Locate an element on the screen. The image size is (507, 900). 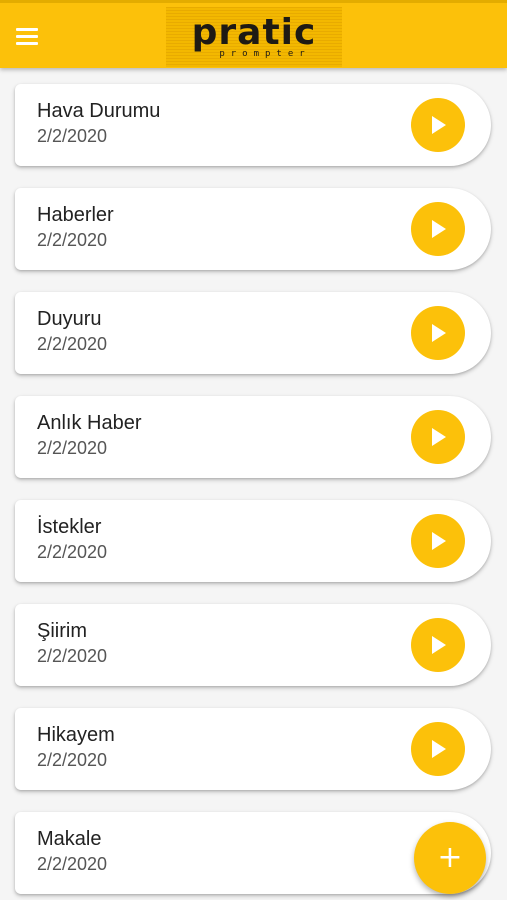
hamburger-menu-icon is located at coordinates (33, 36).